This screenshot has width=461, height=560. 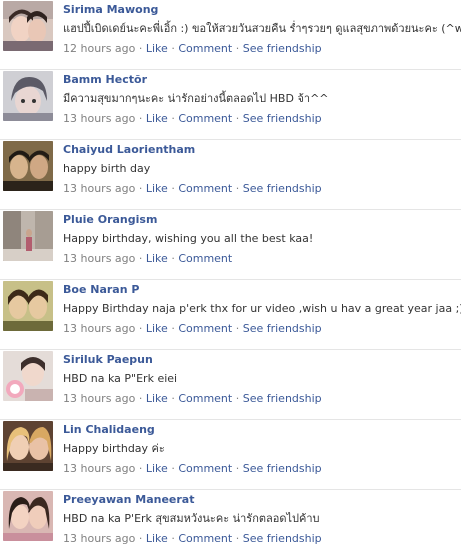 What do you see at coordinates (259, 500) in the screenshot?
I see `author-name: Preeyawan Maneerat` at bounding box center [259, 500].